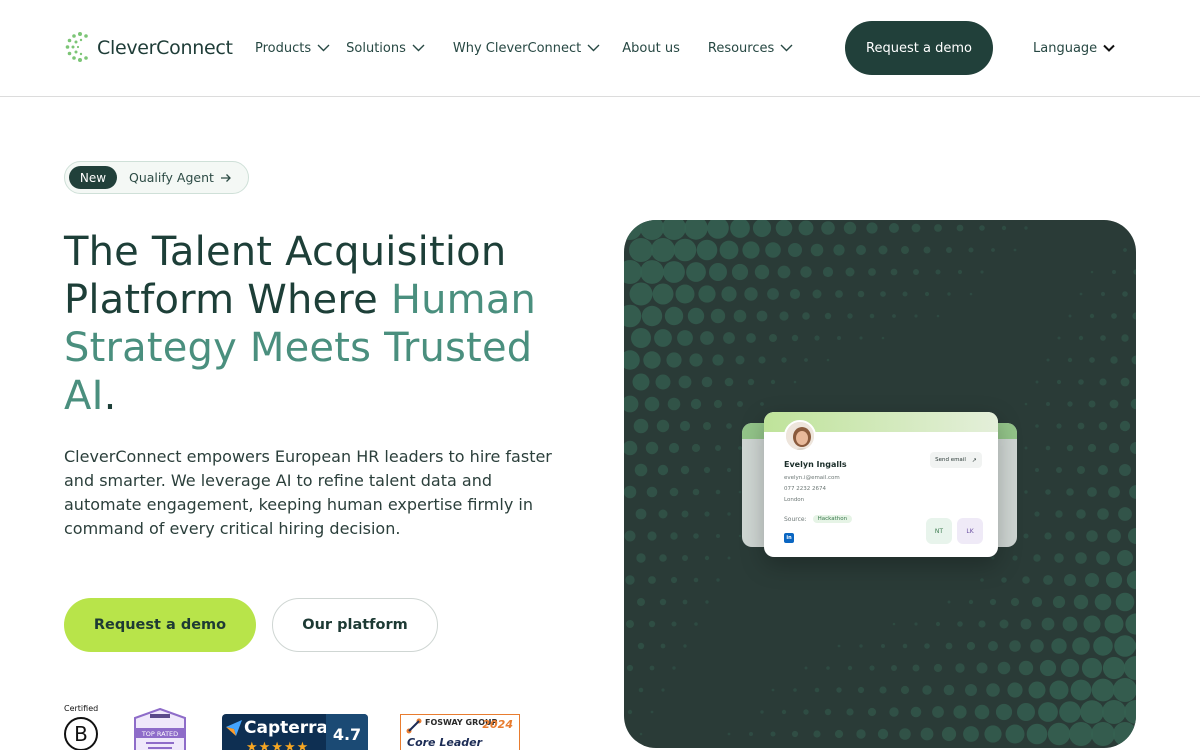 The image size is (1200, 750). I want to click on language-selector: Language, so click(1074, 48).